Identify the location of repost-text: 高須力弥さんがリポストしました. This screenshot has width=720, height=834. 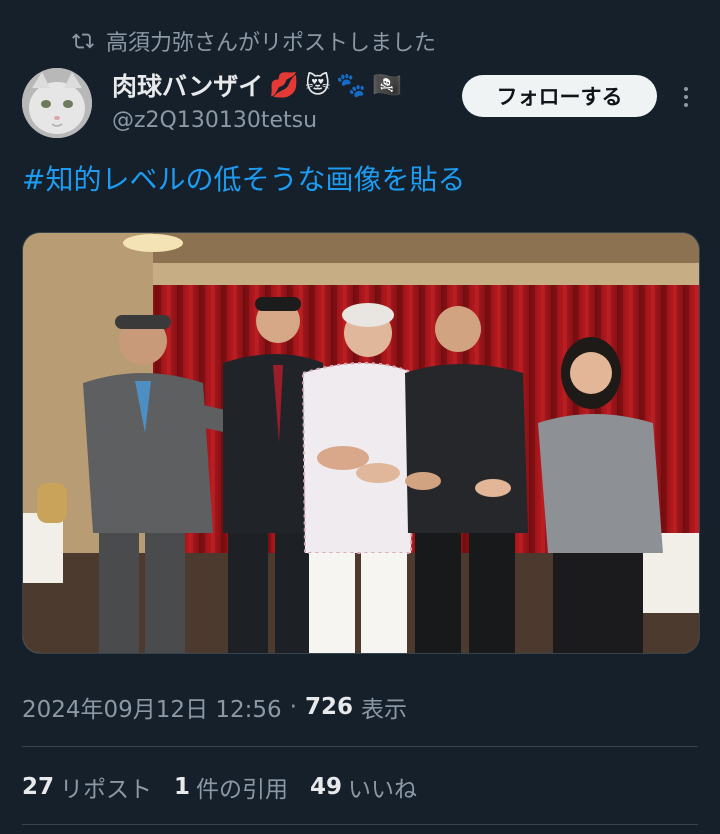
(271, 43).